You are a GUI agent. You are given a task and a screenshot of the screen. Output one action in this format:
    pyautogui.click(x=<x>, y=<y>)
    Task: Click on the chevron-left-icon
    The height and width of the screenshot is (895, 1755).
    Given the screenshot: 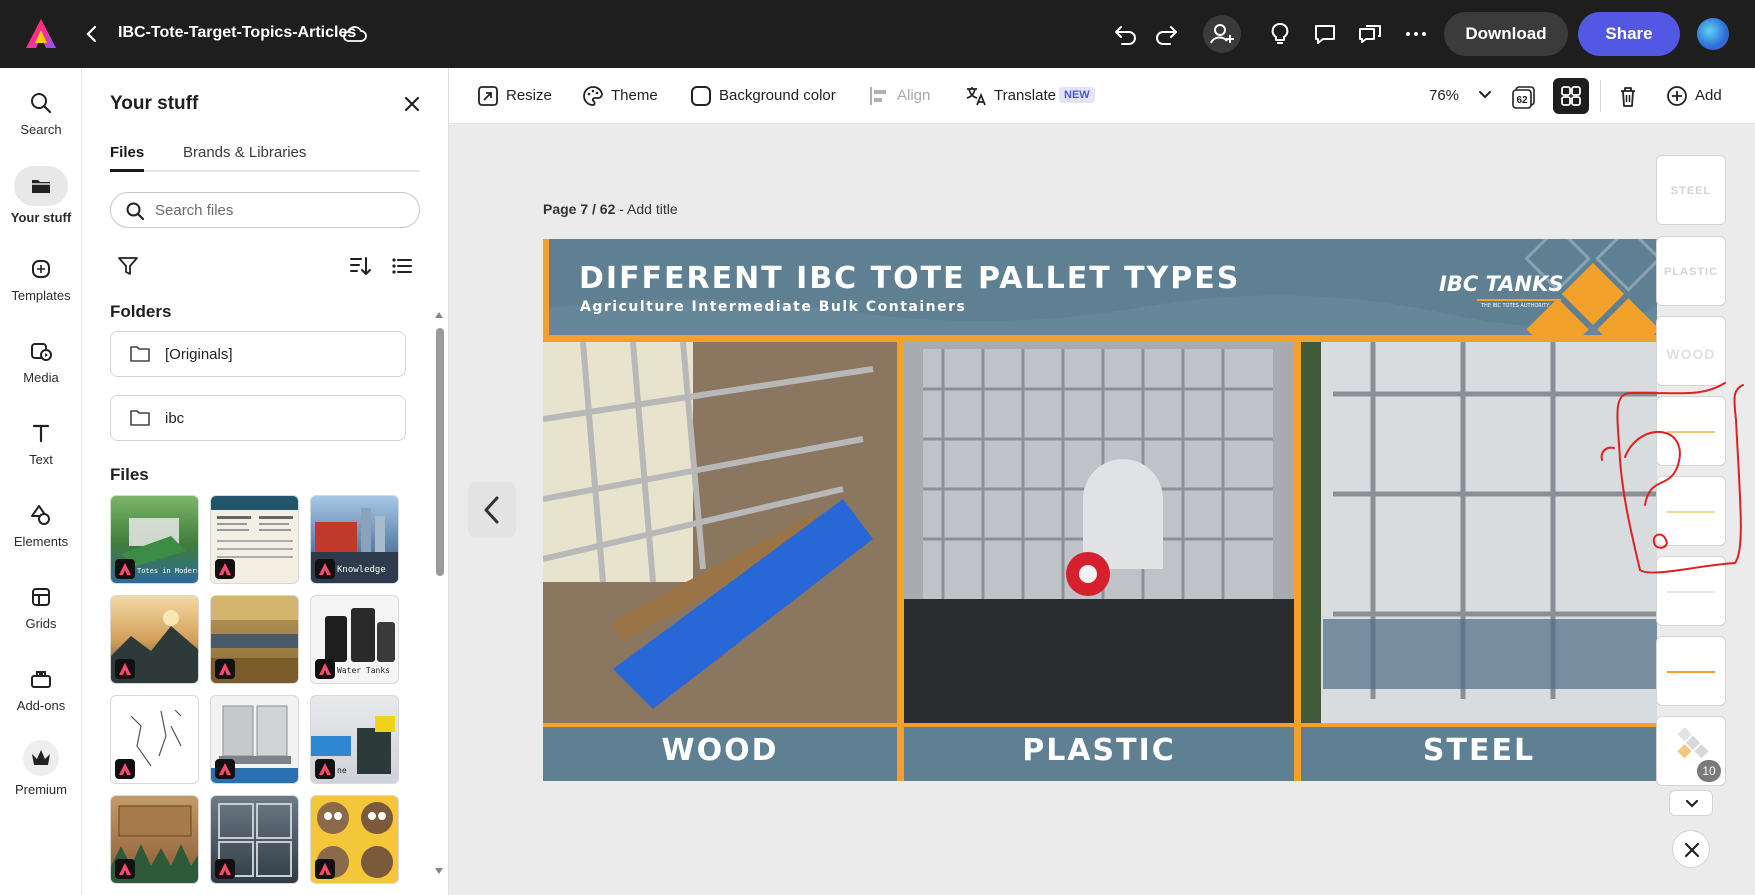 What is the action you would take?
    pyautogui.click(x=491, y=510)
    